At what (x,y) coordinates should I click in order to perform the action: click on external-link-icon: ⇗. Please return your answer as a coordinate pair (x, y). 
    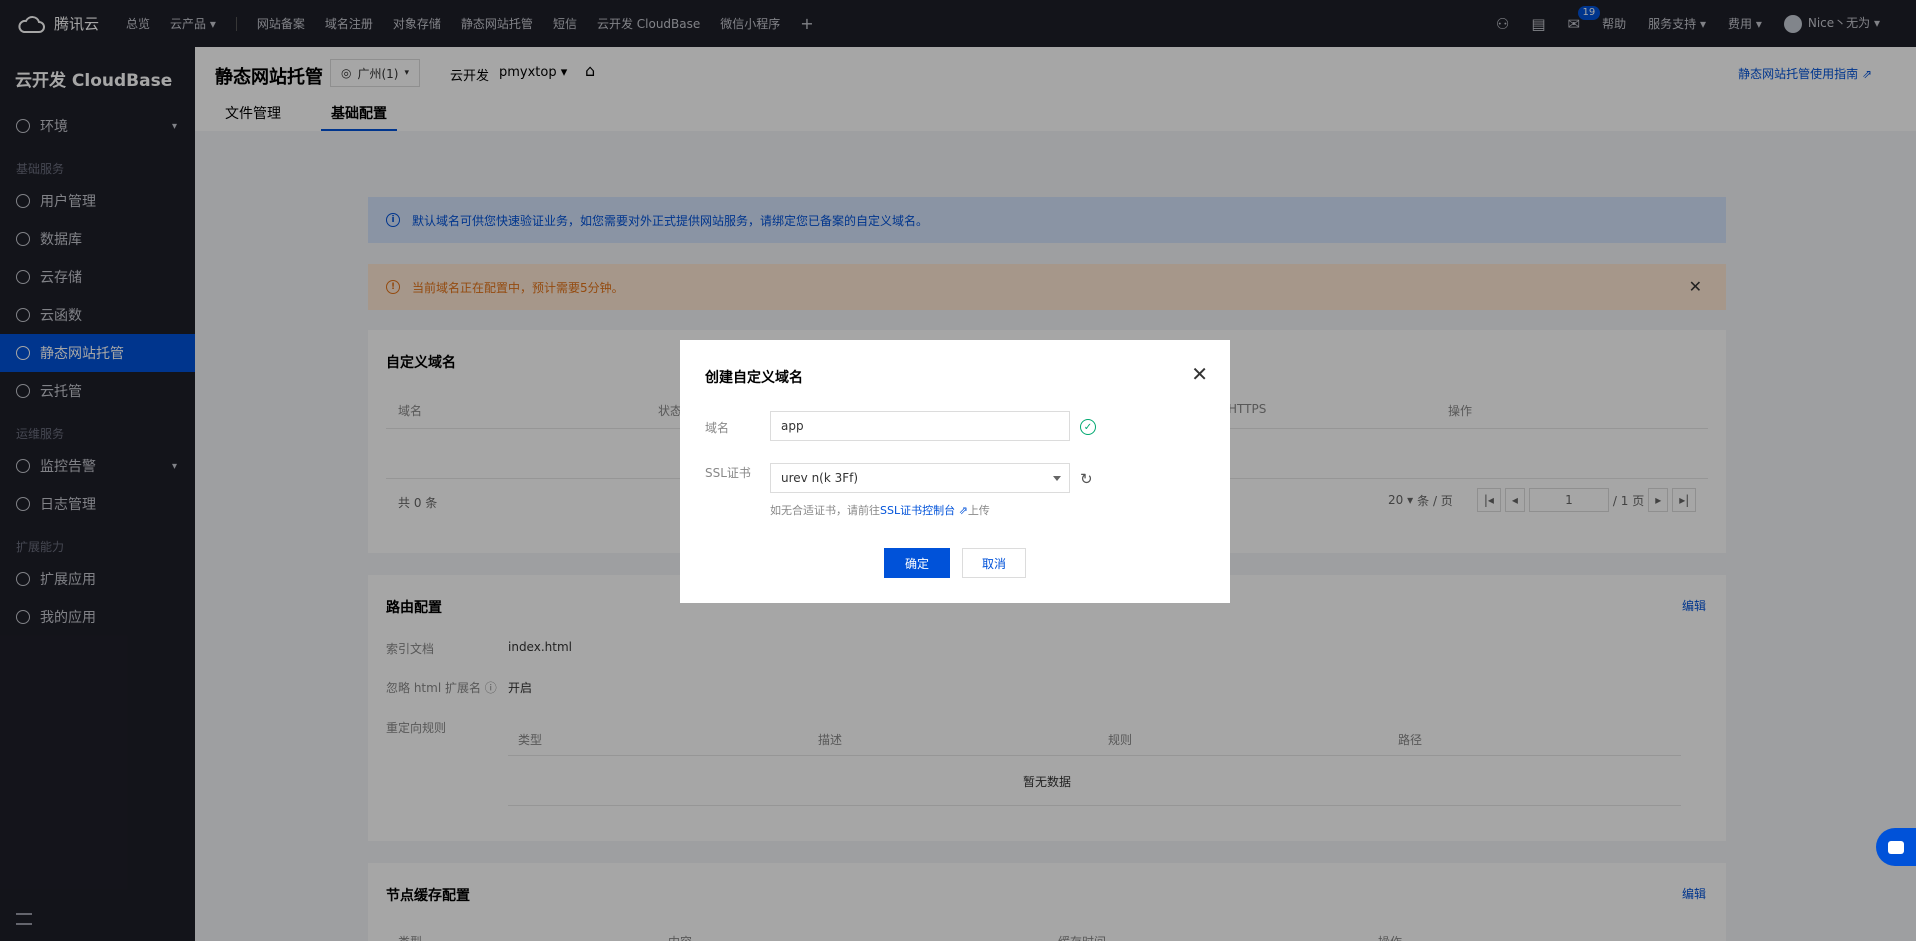
    Looking at the image, I should click on (963, 510).